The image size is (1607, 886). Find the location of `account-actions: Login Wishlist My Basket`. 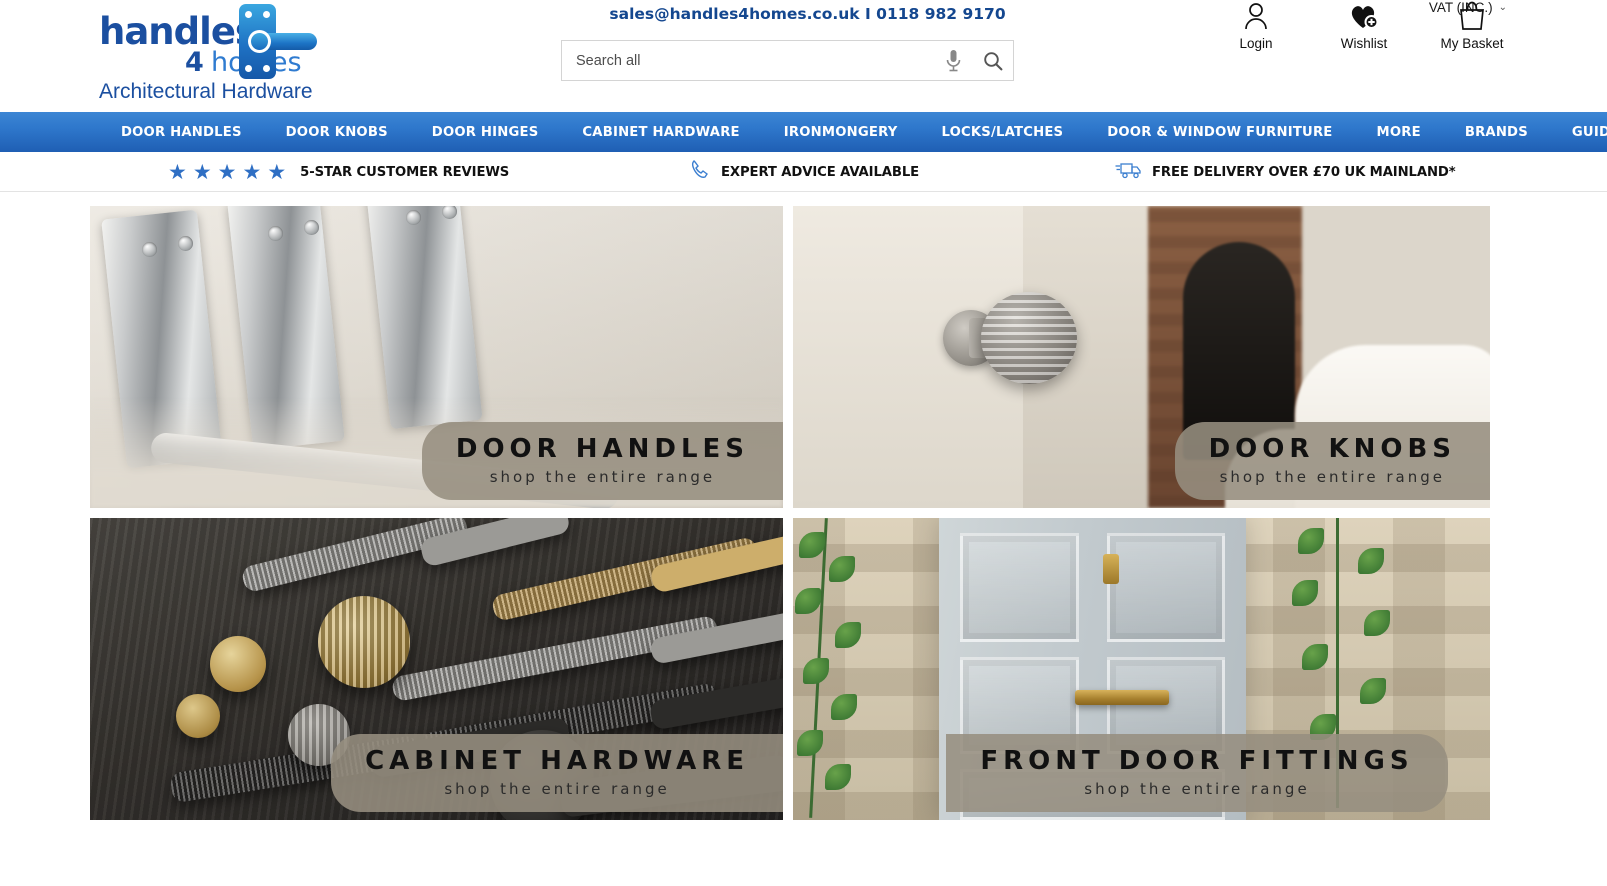

account-actions: Login Wishlist My Basket is located at coordinates (1364, 25).